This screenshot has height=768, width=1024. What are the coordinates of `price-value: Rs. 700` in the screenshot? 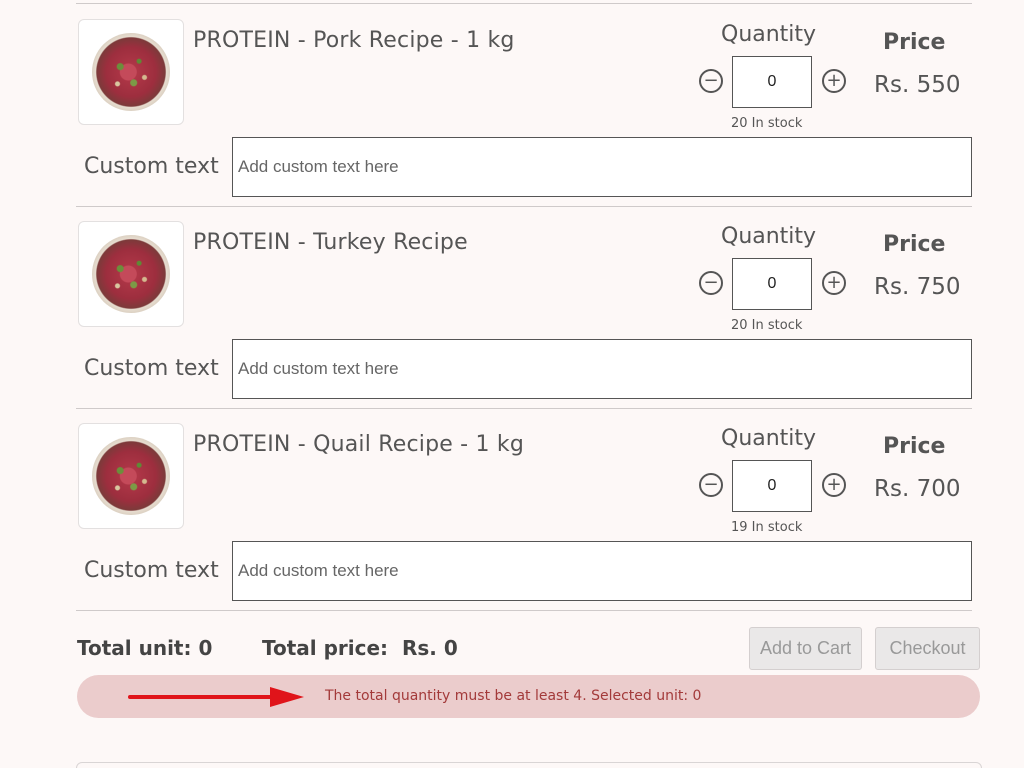 It's located at (917, 489).